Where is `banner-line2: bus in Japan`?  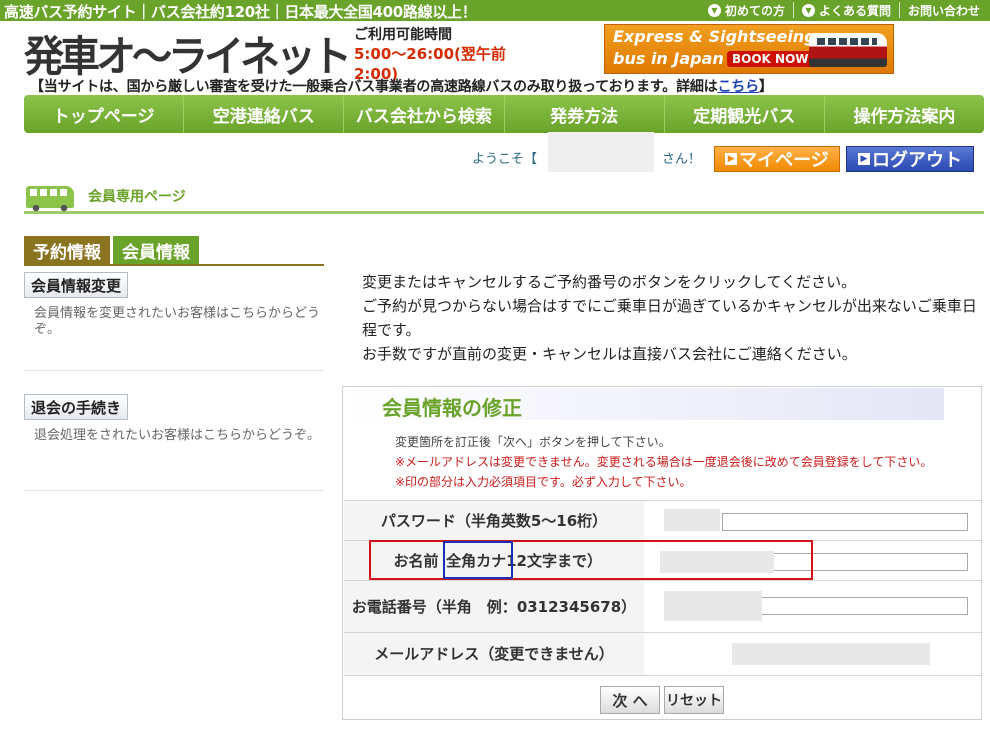
banner-line2: bus in Japan is located at coordinates (668, 58).